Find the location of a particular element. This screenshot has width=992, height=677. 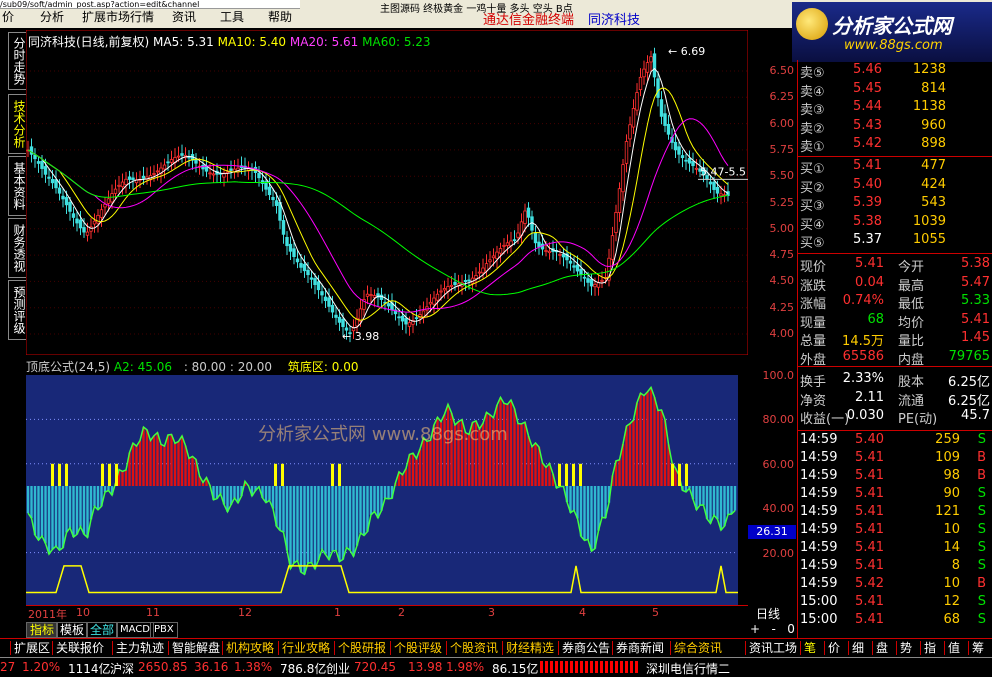

zoom-controls: + - 0 is located at coordinates (772, 629).